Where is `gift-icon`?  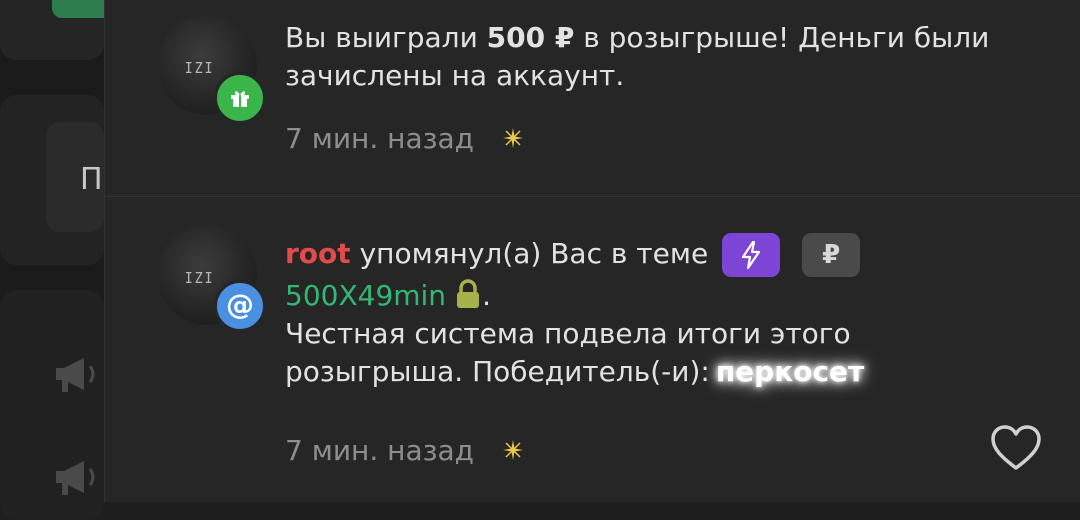 gift-icon is located at coordinates (240, 99).